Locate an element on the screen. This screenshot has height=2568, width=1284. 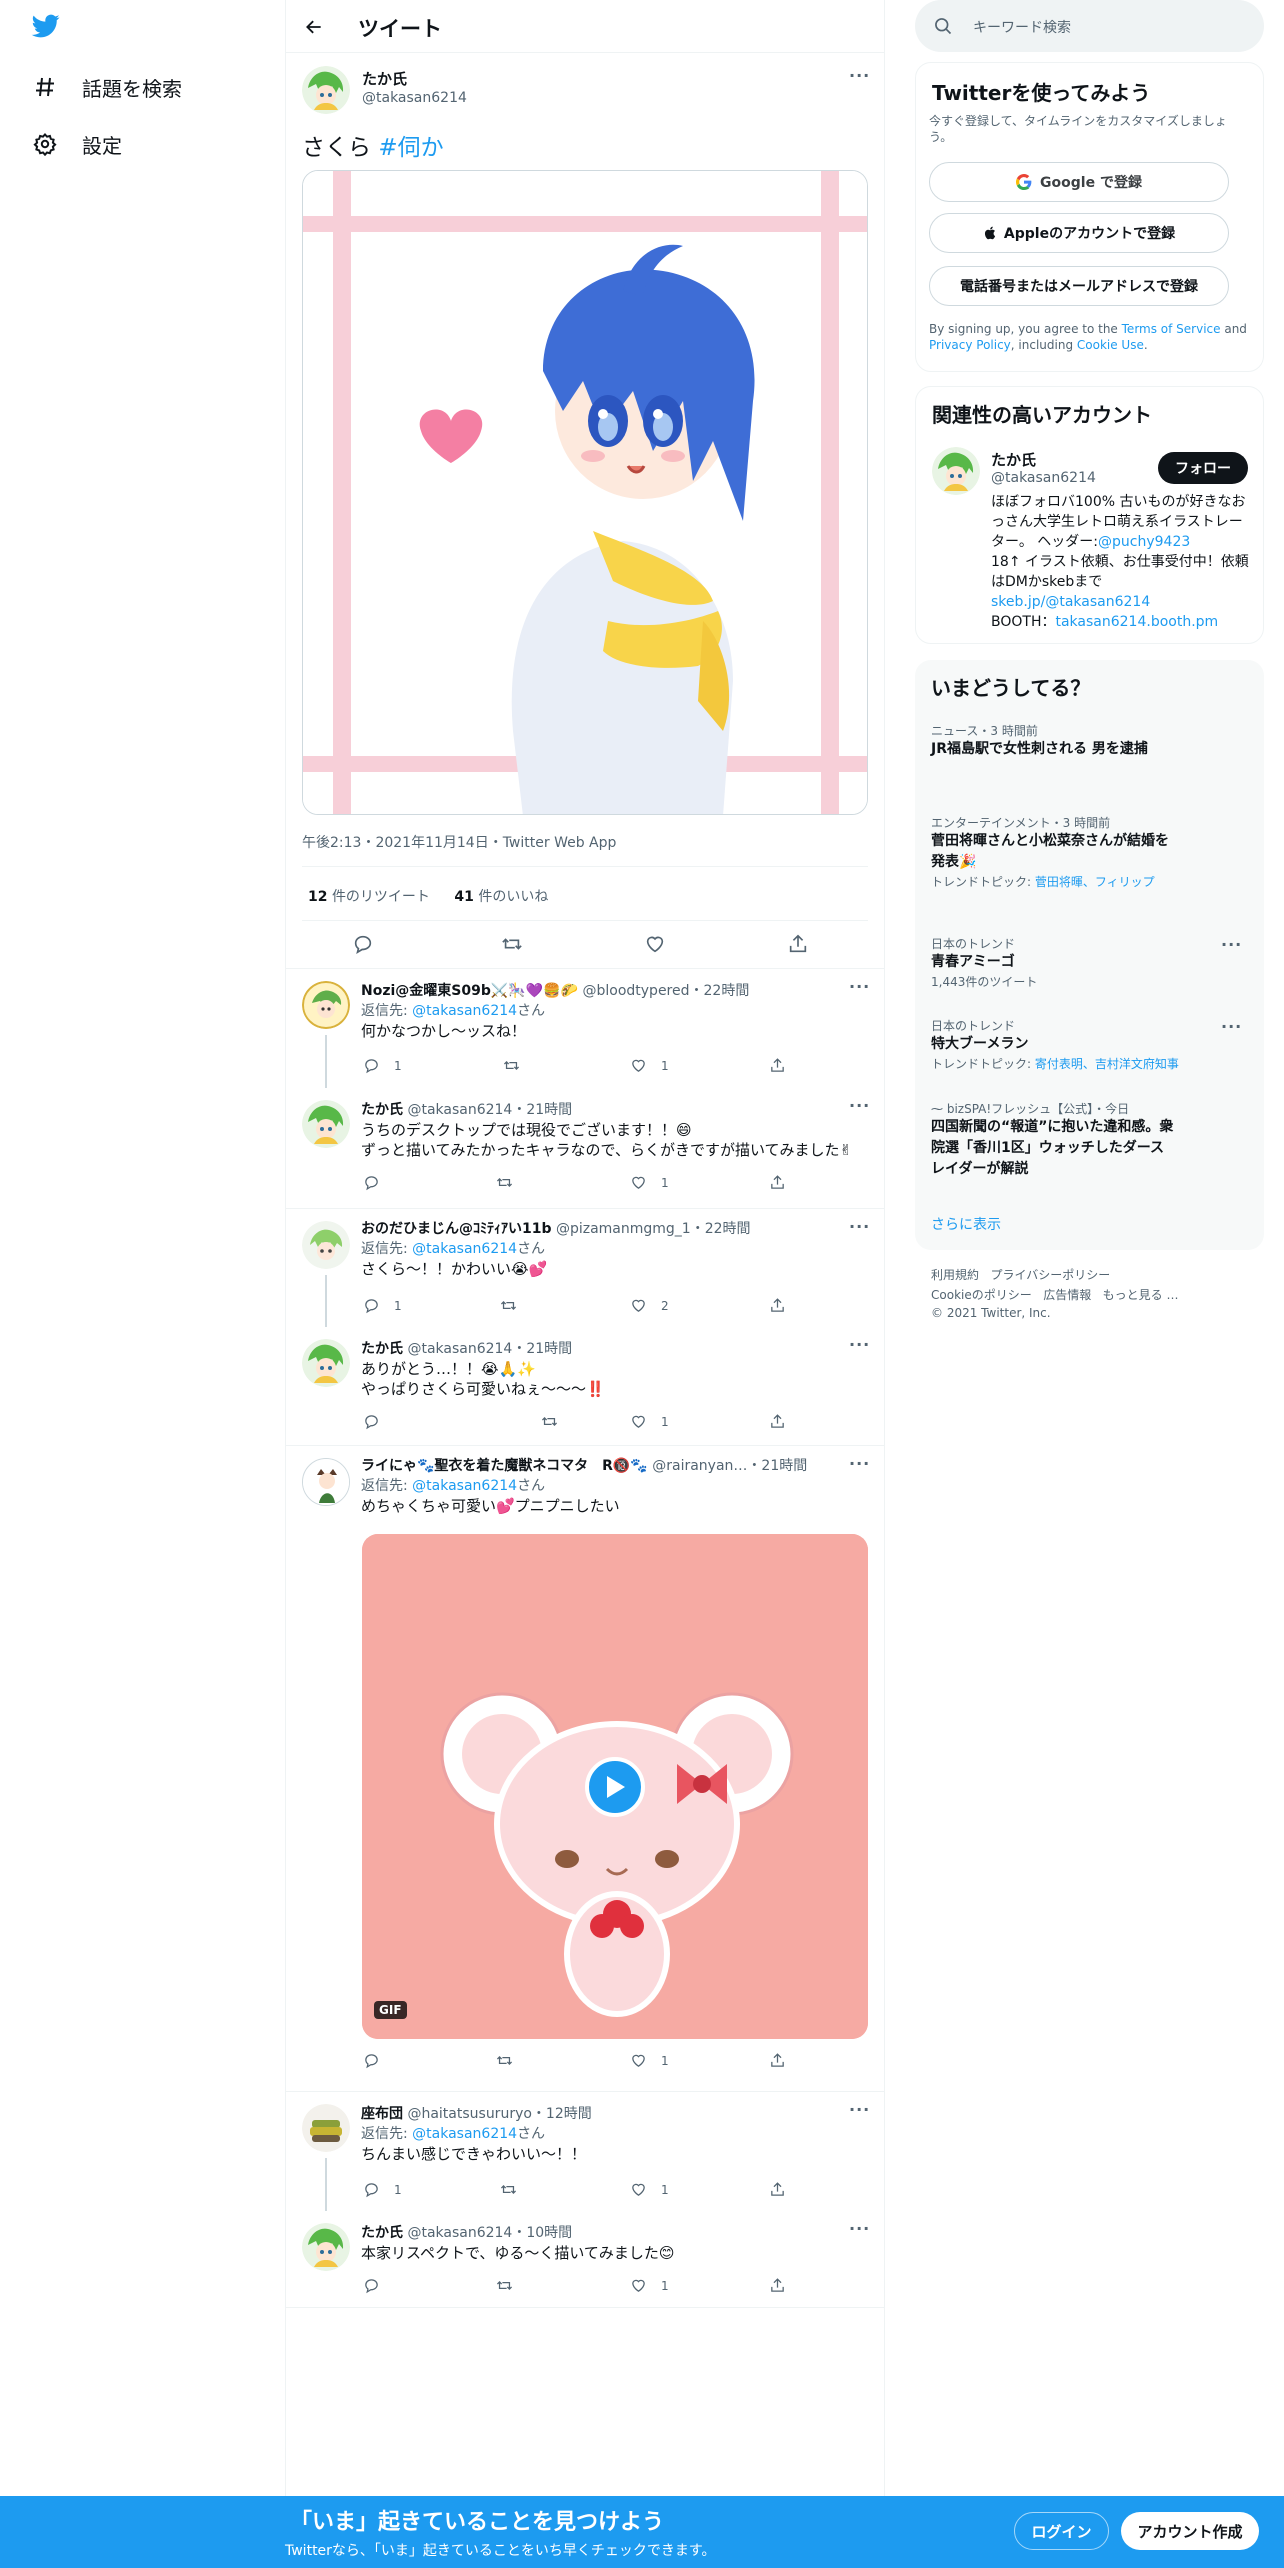
reply-author-handle: @haitatsusururyo is located at coordinates (469, 2114).